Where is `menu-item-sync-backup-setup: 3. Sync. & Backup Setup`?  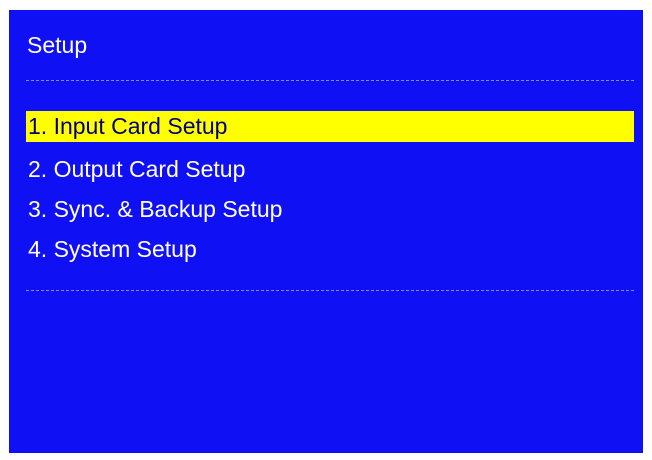 menu-item-sync-backup-setup: 3. Sync. & Backup Setup is located at coordinates (330, 209).